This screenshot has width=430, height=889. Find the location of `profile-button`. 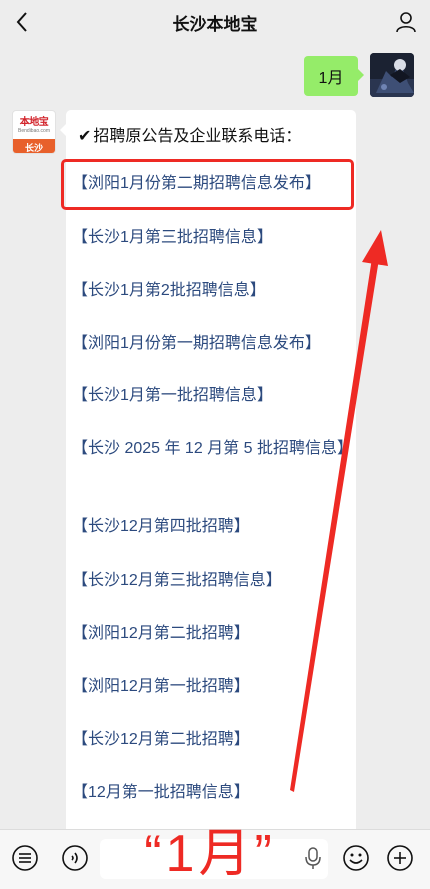

profile-button is located at coordinates (406, 22).